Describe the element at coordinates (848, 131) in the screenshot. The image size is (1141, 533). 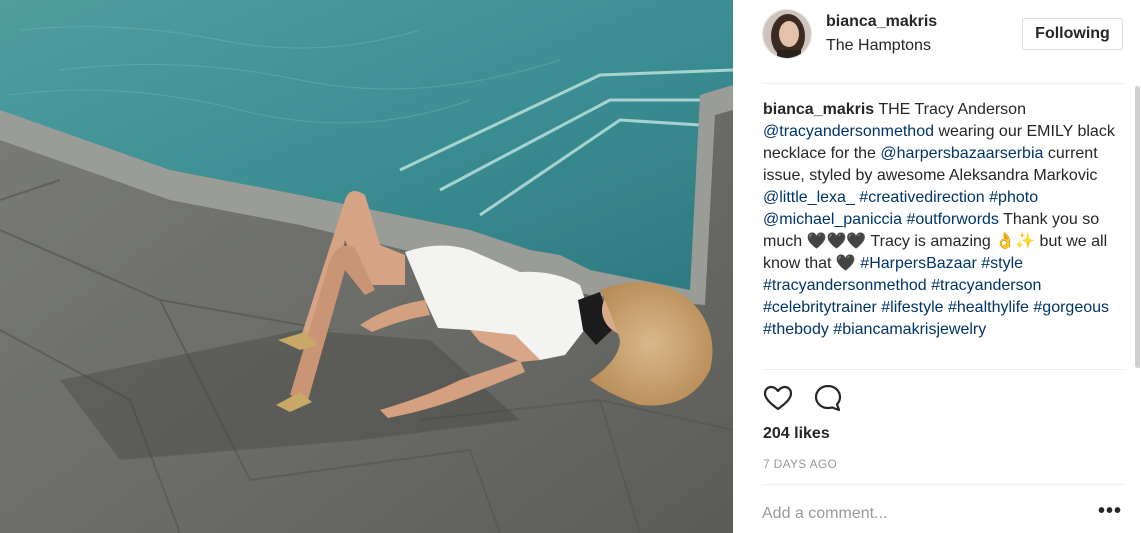
I see `mention-link: @tracyandersonmethod` at that location.